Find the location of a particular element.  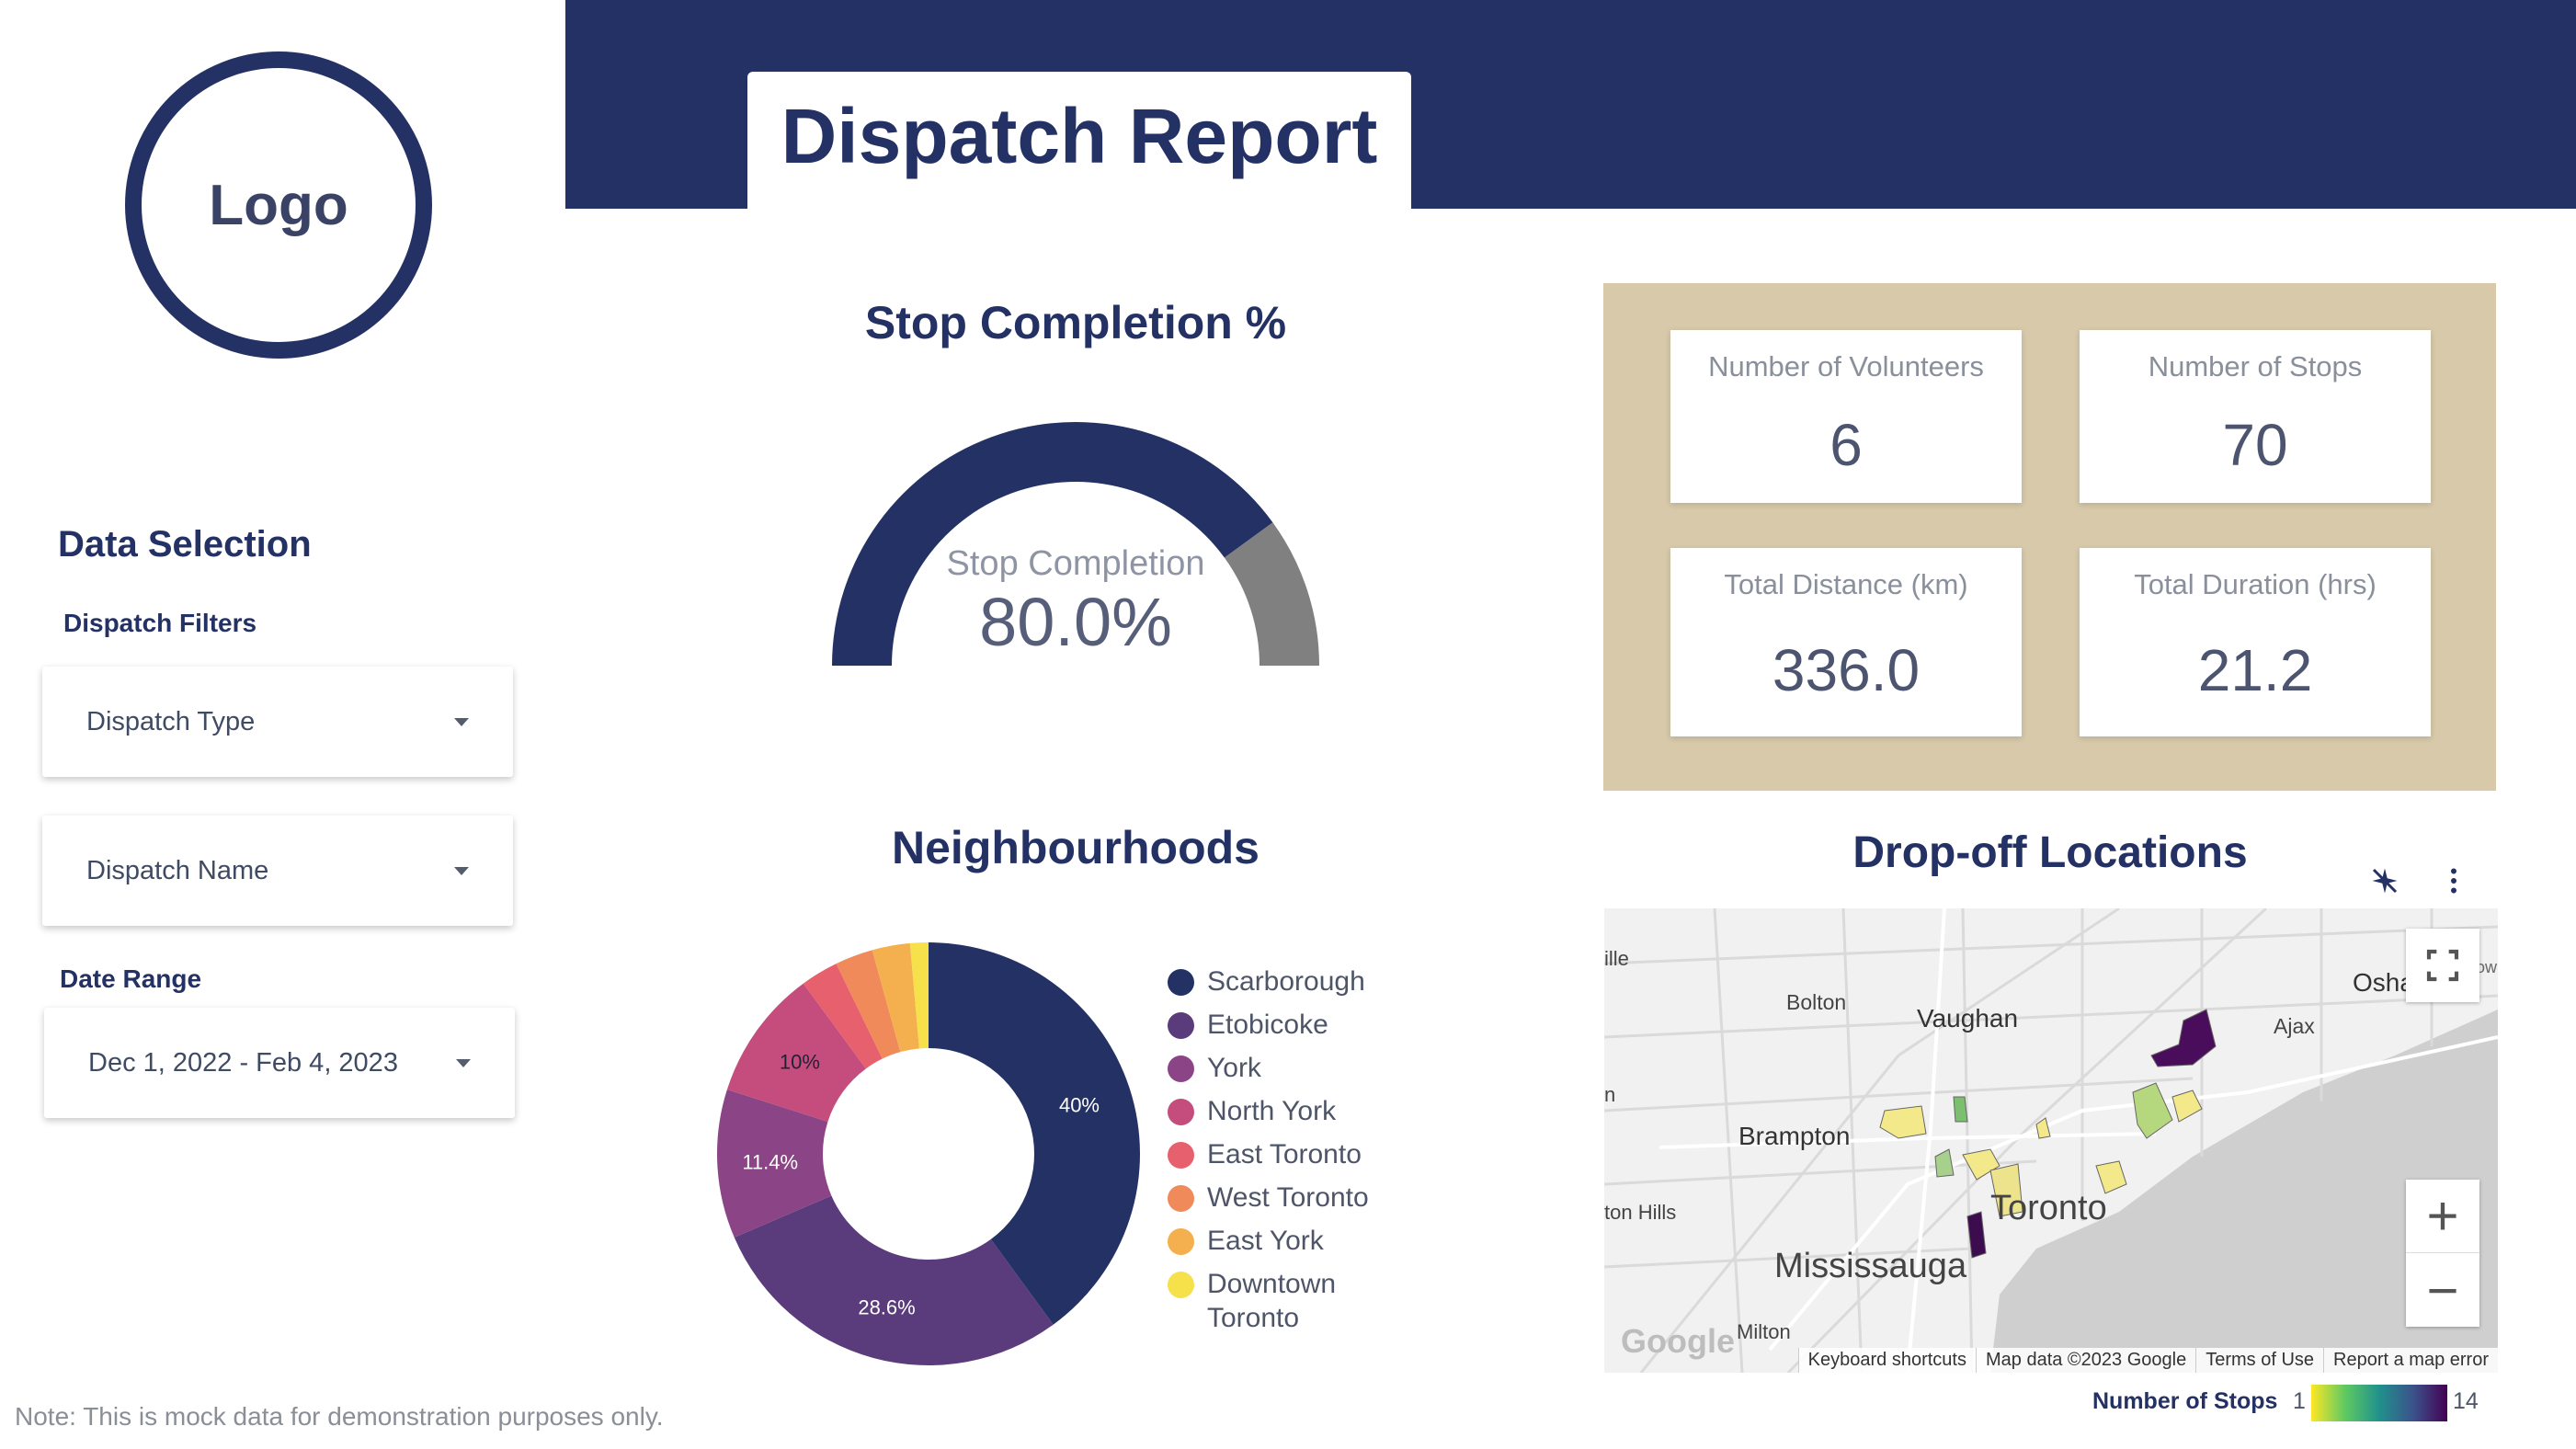

donut-data-label: 40% is located at coordinates (1079, 1105).